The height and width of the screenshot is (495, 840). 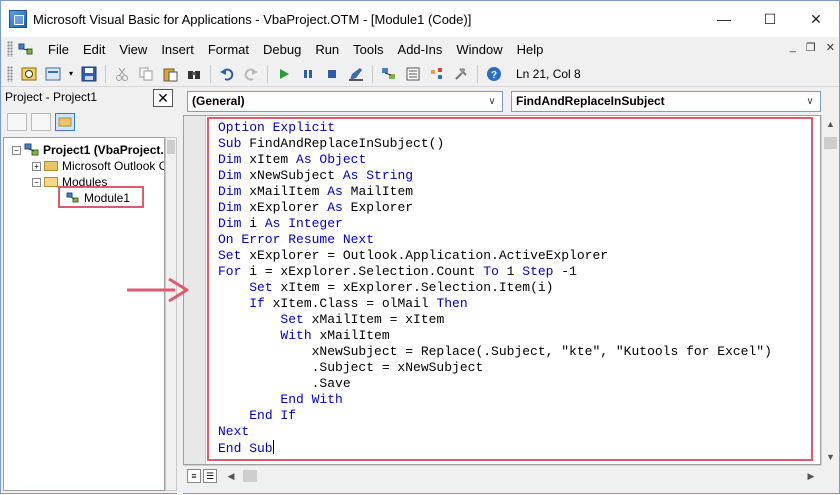 I want to click on menu-file: File, so click(x=58, y=49).